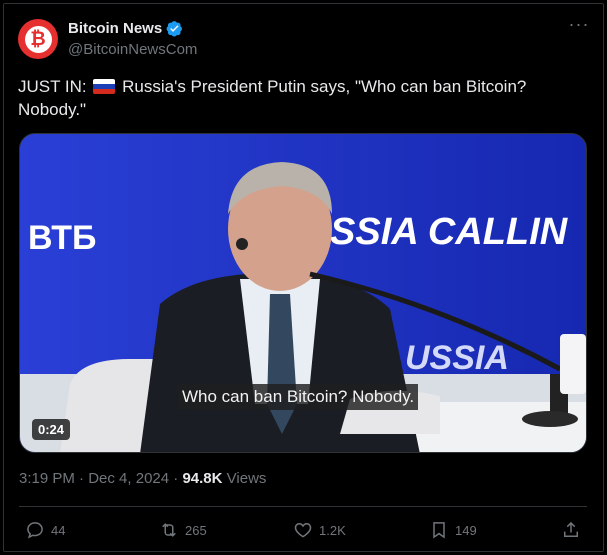 This screenshot has height=555, width=607. Describe the element at coordinates (104, 86) in the screenshot. I see `russia-flag-icon` at that location.